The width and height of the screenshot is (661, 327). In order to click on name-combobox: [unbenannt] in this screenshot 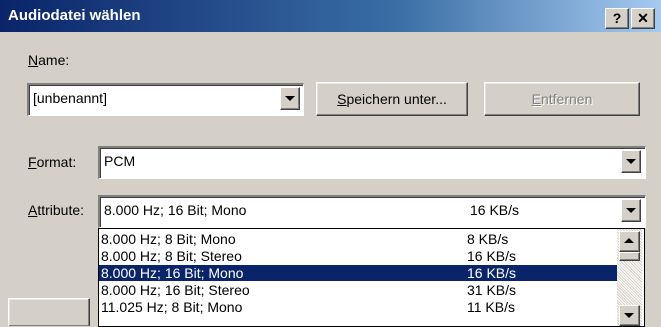, I will do `click(165, 99)`.